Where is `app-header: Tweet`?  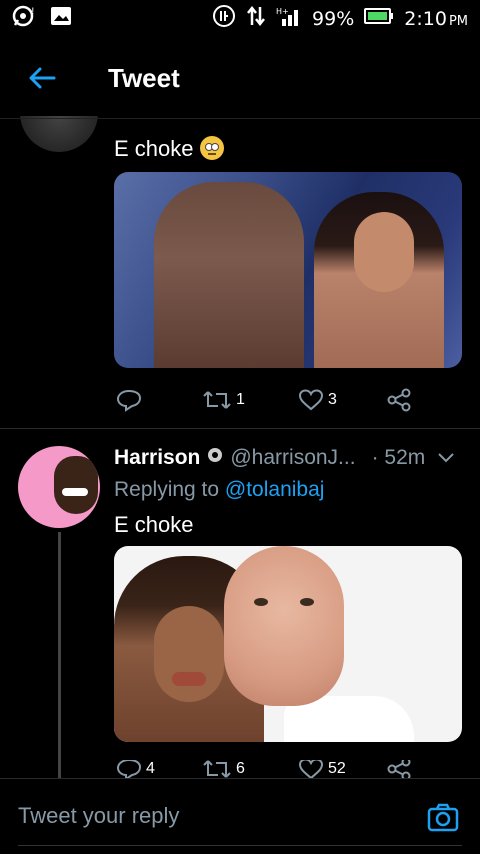 app-header: Tweet is located at coordinates (240, 78).